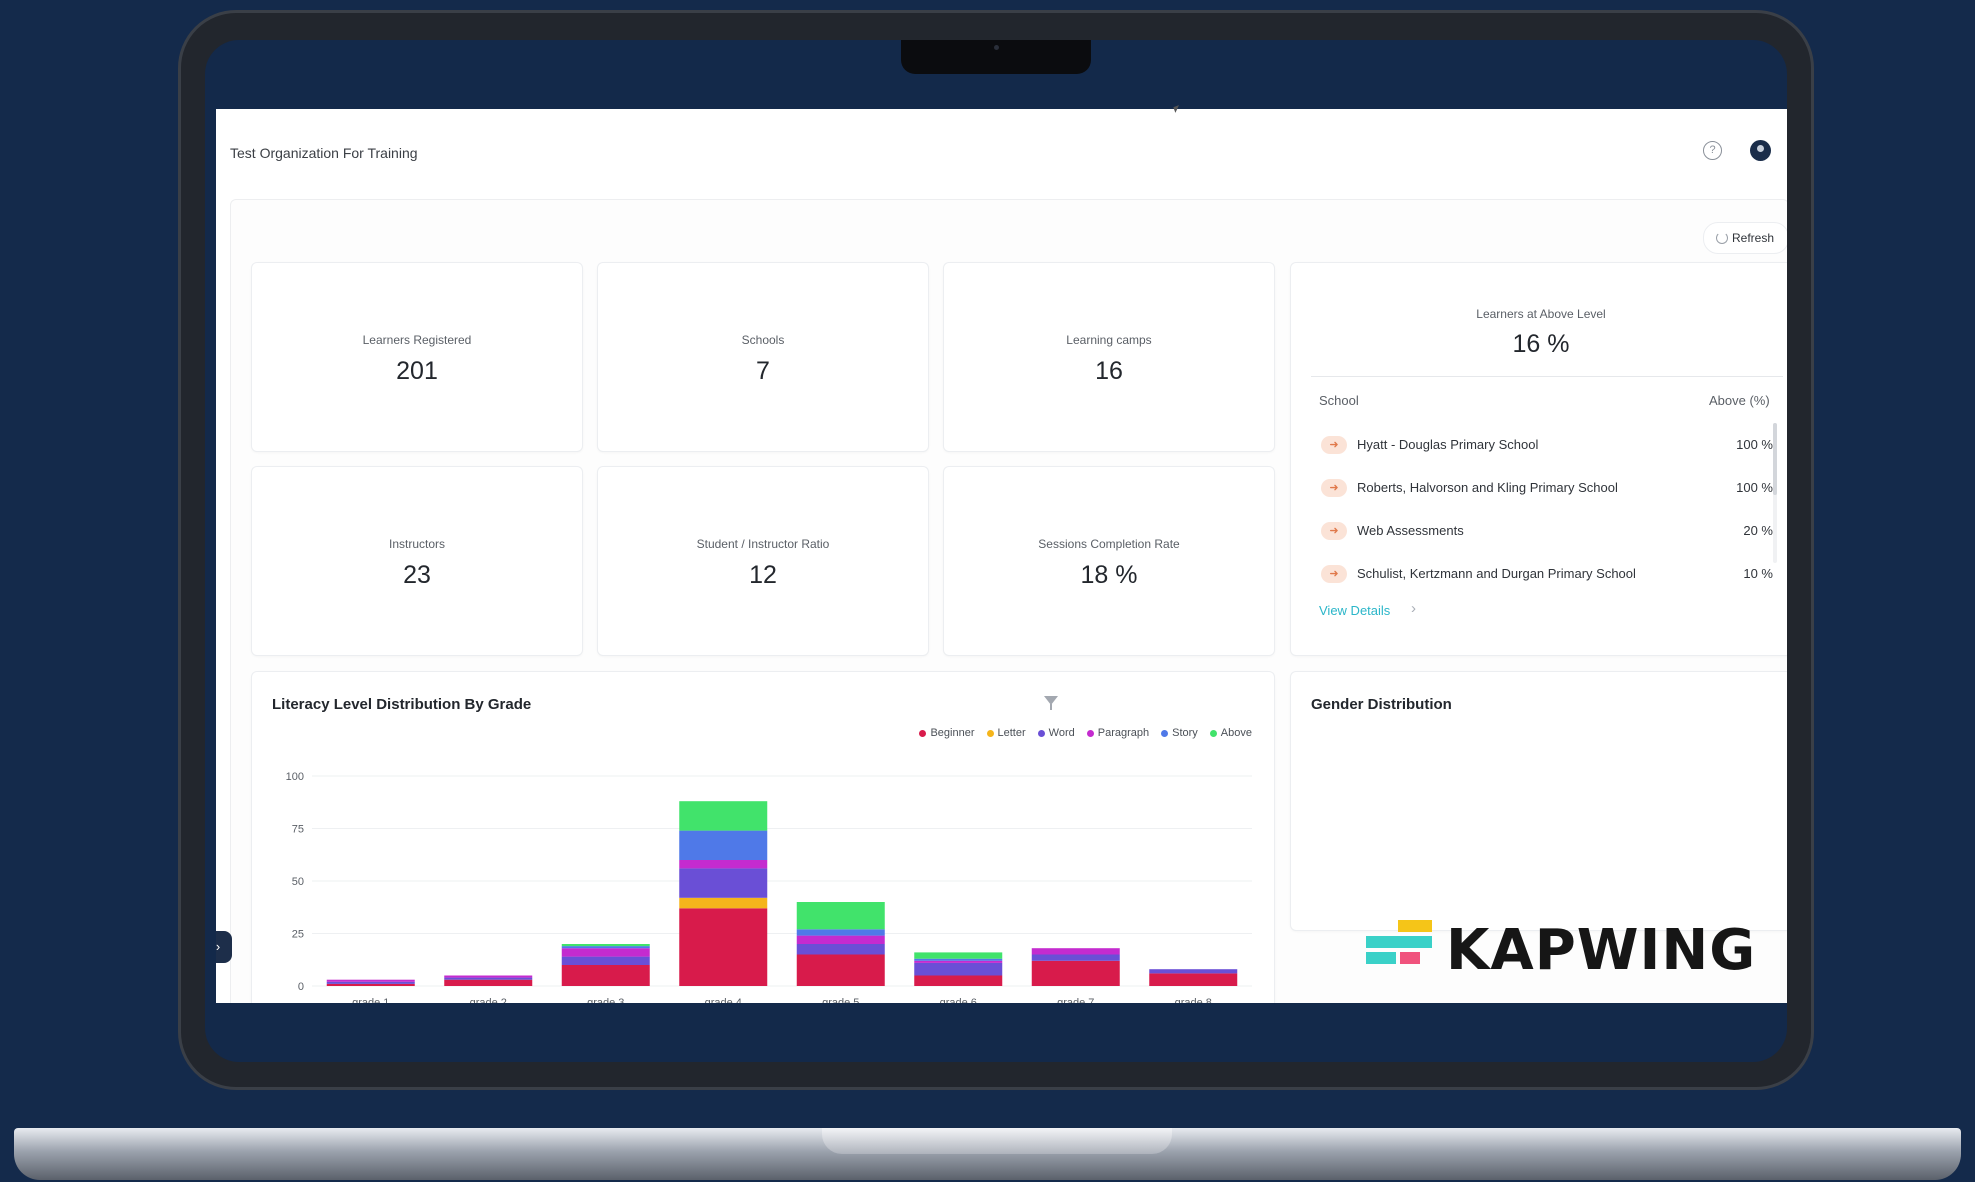 Image resolution: width=1975 pixels, height=1182 pixels. I want to click on stat-value: 201, so click(417, 371).